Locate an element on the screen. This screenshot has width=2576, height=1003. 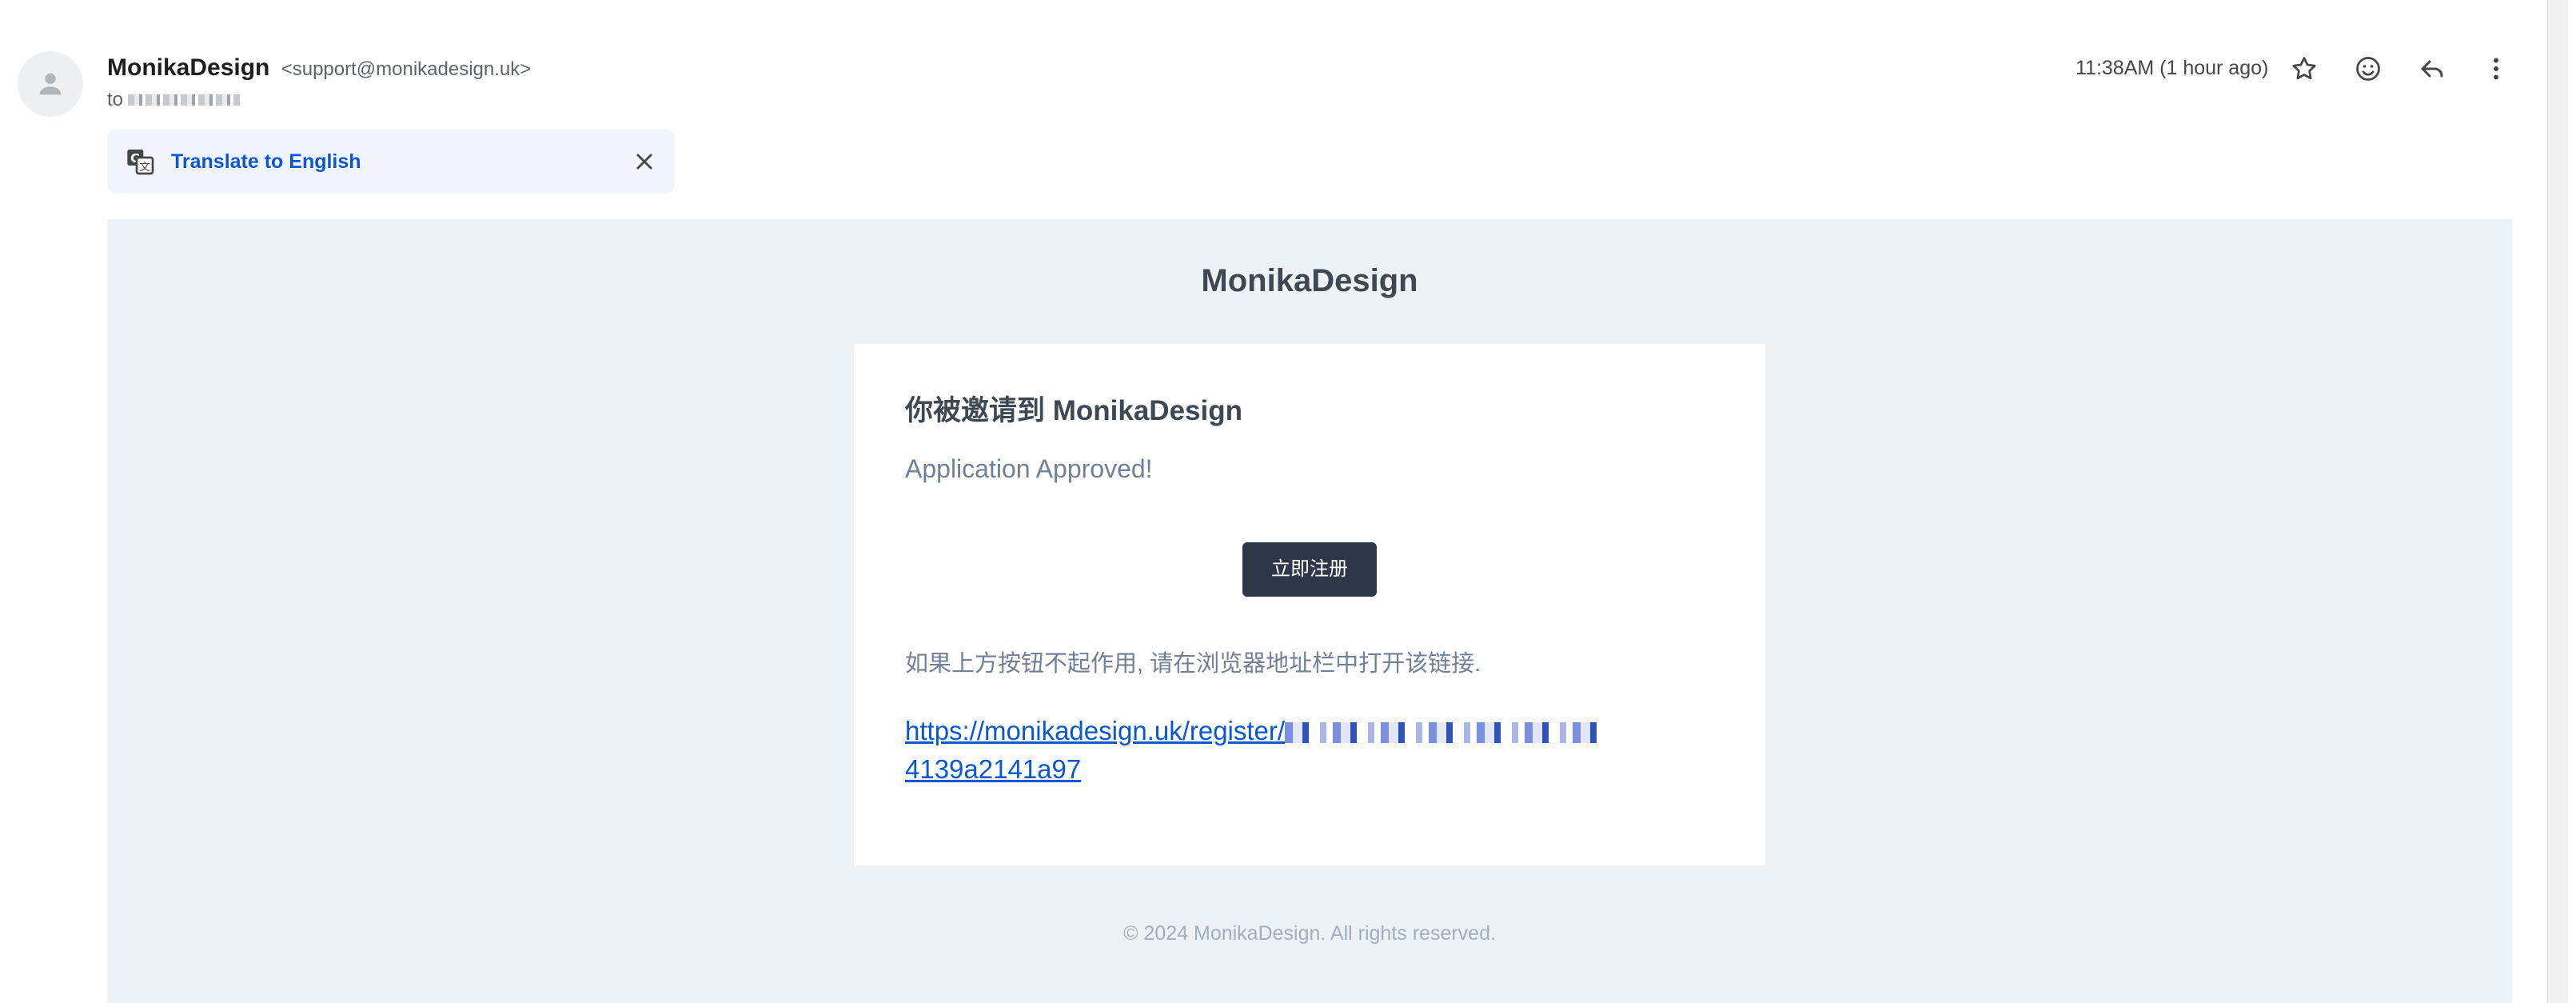
register-button: 立即注册 is located at coordinates (1309, 569).